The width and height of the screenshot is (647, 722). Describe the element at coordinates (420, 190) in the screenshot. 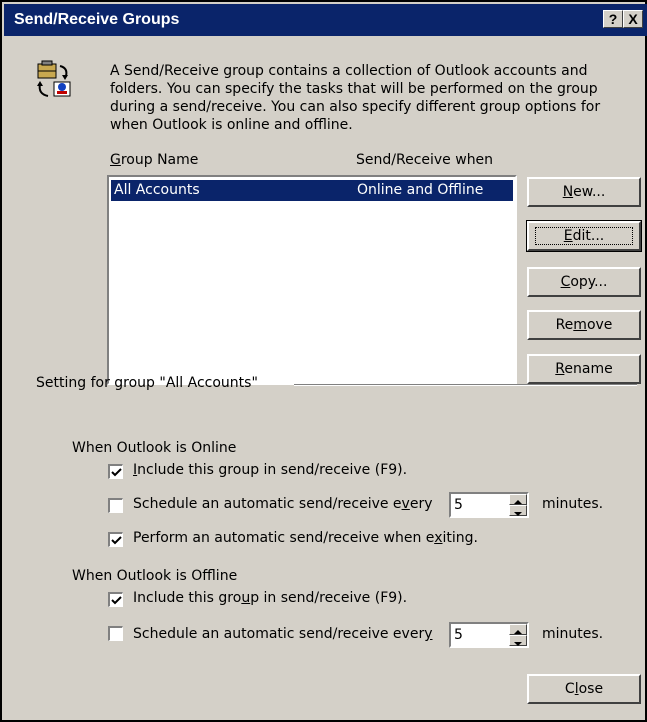

I see `row-when: Online and Offline` at that location.